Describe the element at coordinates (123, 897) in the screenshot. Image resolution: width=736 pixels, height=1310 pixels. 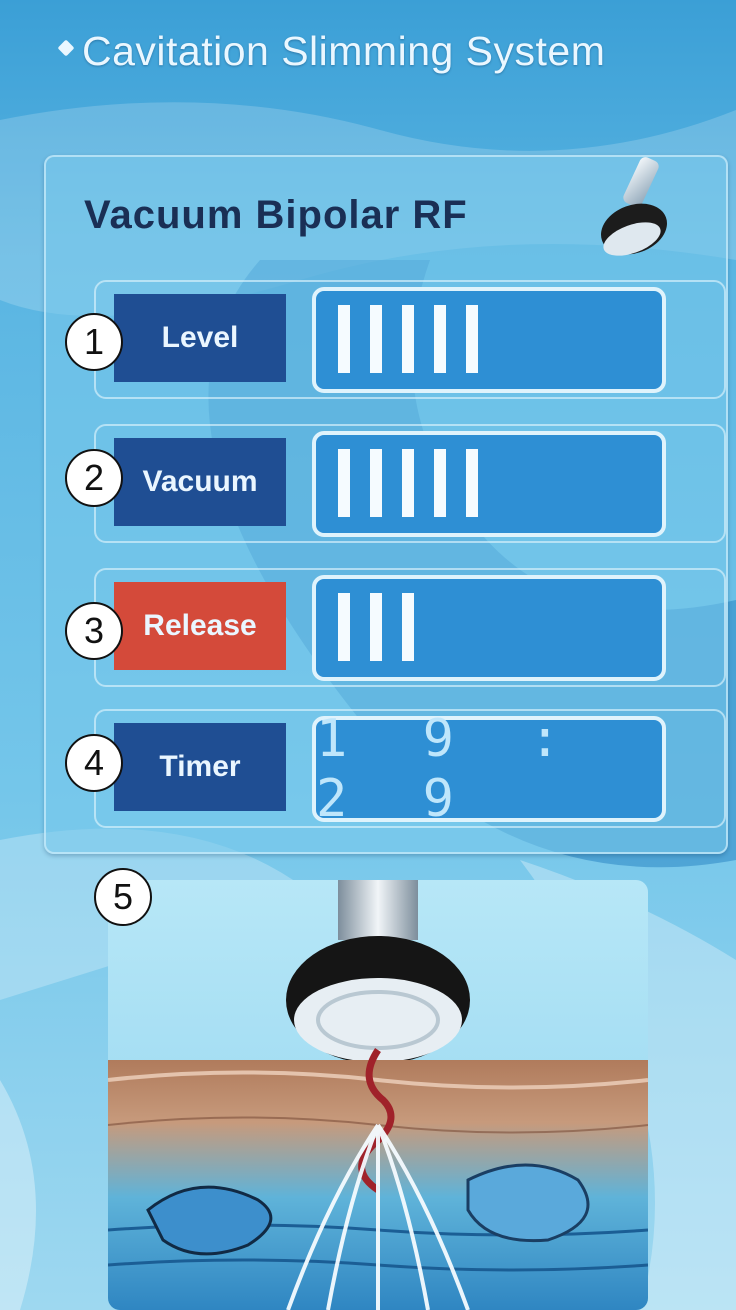
I see `badge-5: 5` at that location.